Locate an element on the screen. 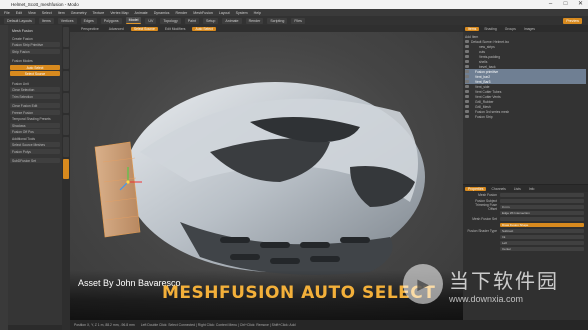 The width and height of the screenshot is (588, 330). menu-item: Dynamics is located at coordinates (162, 13).